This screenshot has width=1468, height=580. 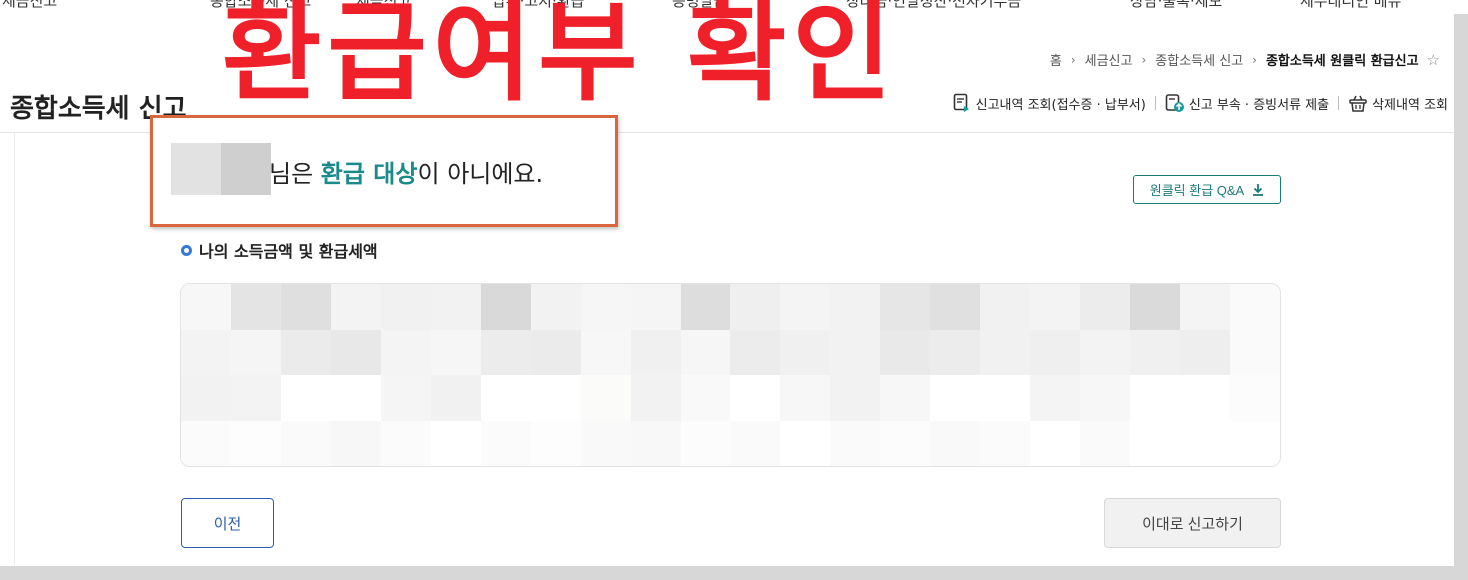 What do you see at coordinates (1109, 59) in the screenshot?
I see `breadcrumb-tax-filing: 세금신고` at bounding box center [1109, 59].